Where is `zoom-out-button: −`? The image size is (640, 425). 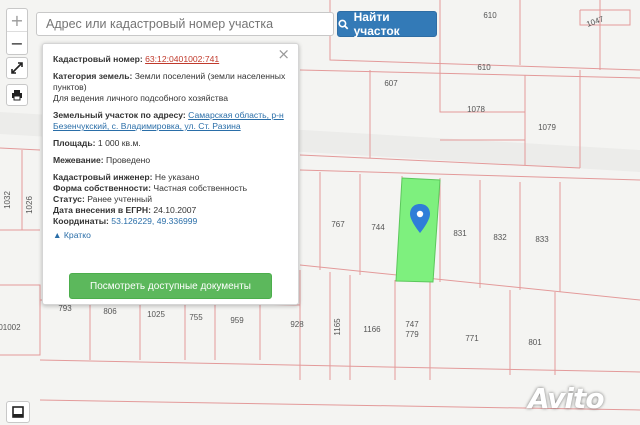 zoom-out-button: − is located at coordinates (17, 42).